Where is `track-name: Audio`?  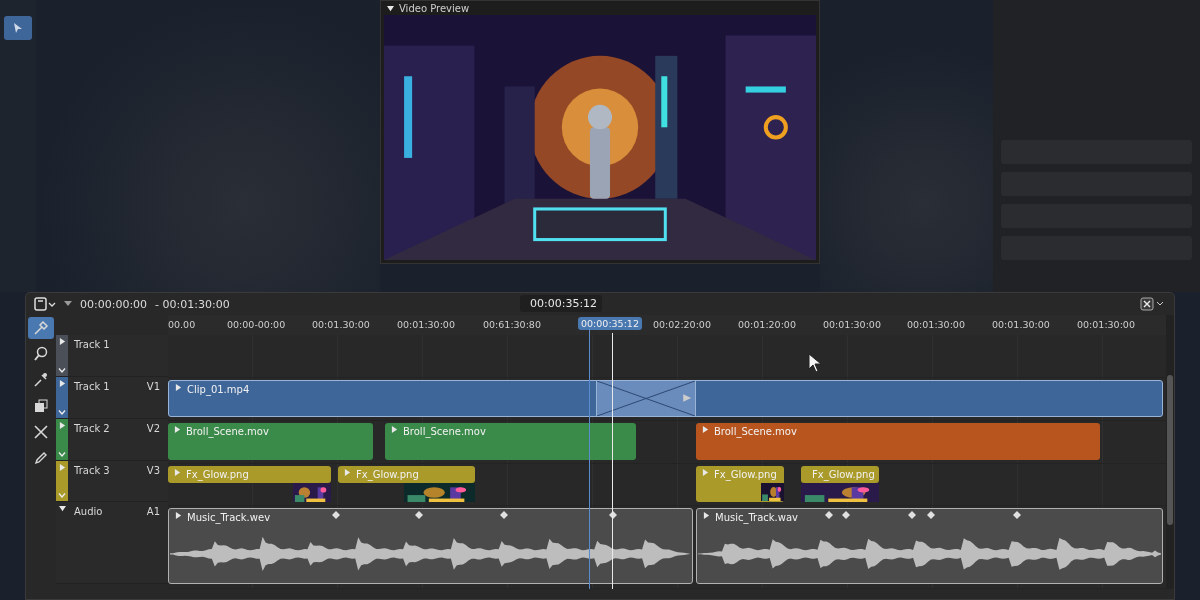 track-name: Audio is located at coordinates (88, 512).